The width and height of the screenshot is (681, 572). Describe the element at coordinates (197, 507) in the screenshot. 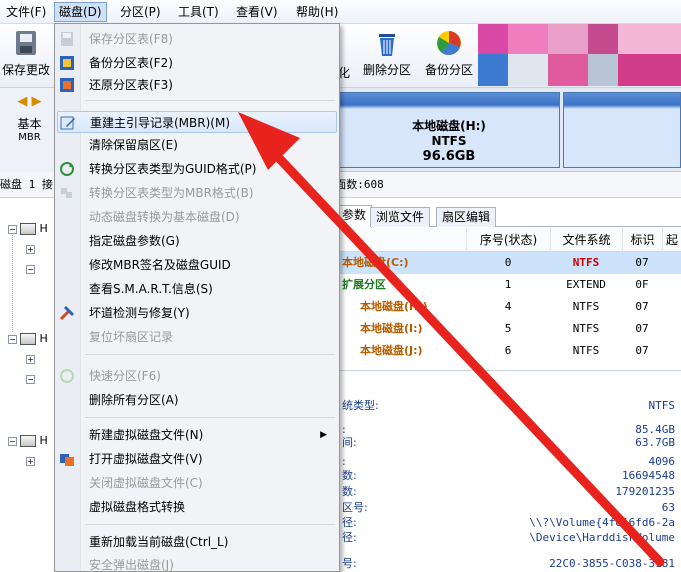

I see `menu-item-virtual-disk-format-convert: 虚拟磁盘格式转换` at that location.